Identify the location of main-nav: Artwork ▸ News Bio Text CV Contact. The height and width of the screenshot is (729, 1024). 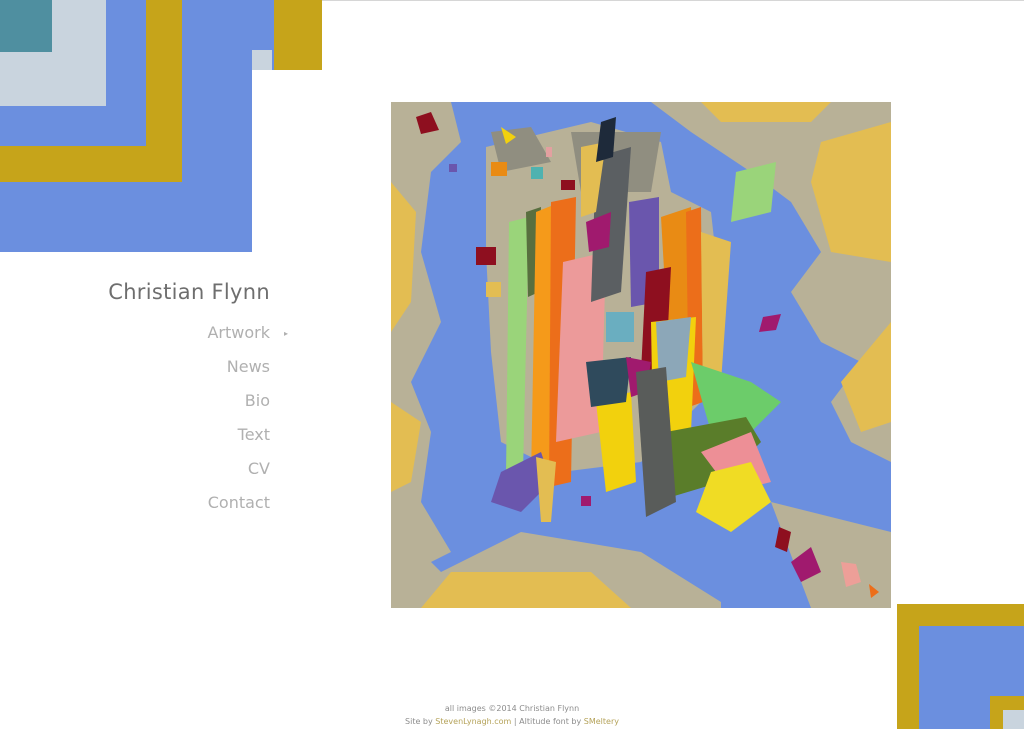
(247, 424).